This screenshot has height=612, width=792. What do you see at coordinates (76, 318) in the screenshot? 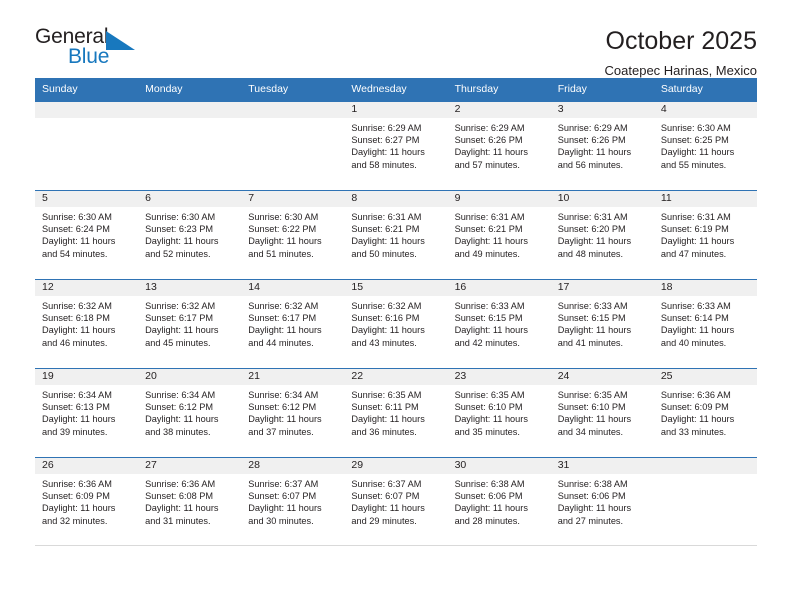
I see `sunset-text: Sunset: 6:18 PM` at bounding box center [76, 318].